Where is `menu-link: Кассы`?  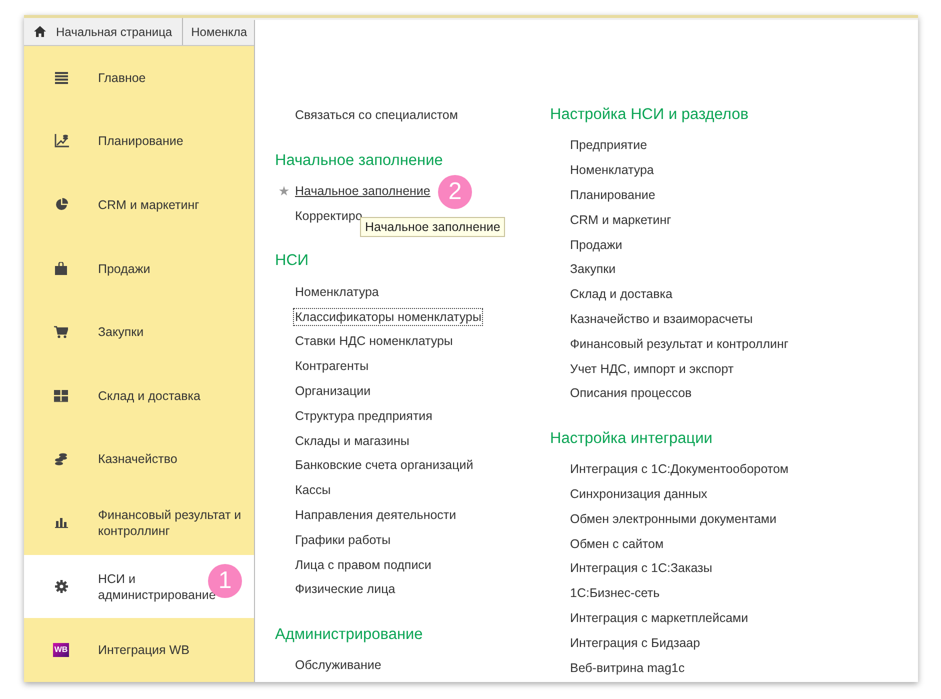 menu-link: Кассы is located at coordinates (313, 490).